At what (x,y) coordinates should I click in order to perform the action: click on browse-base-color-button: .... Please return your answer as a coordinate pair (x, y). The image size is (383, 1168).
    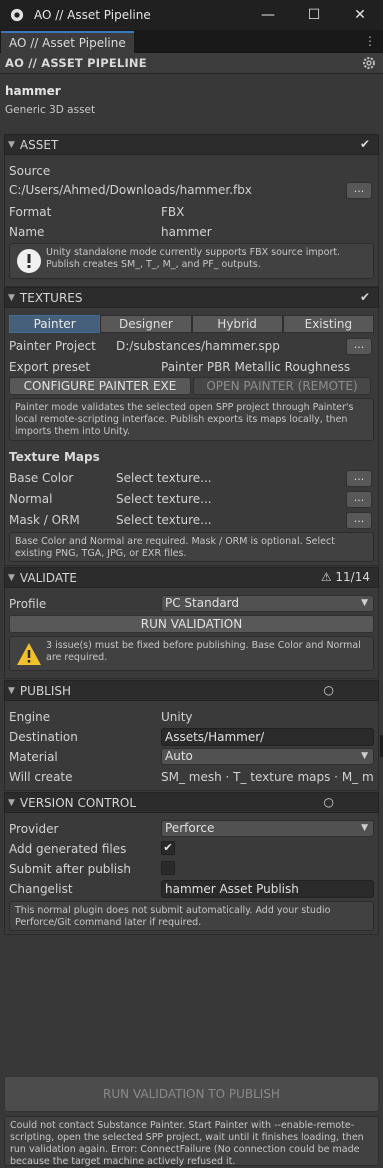
    Looking at the image, I should click on (359, 478).